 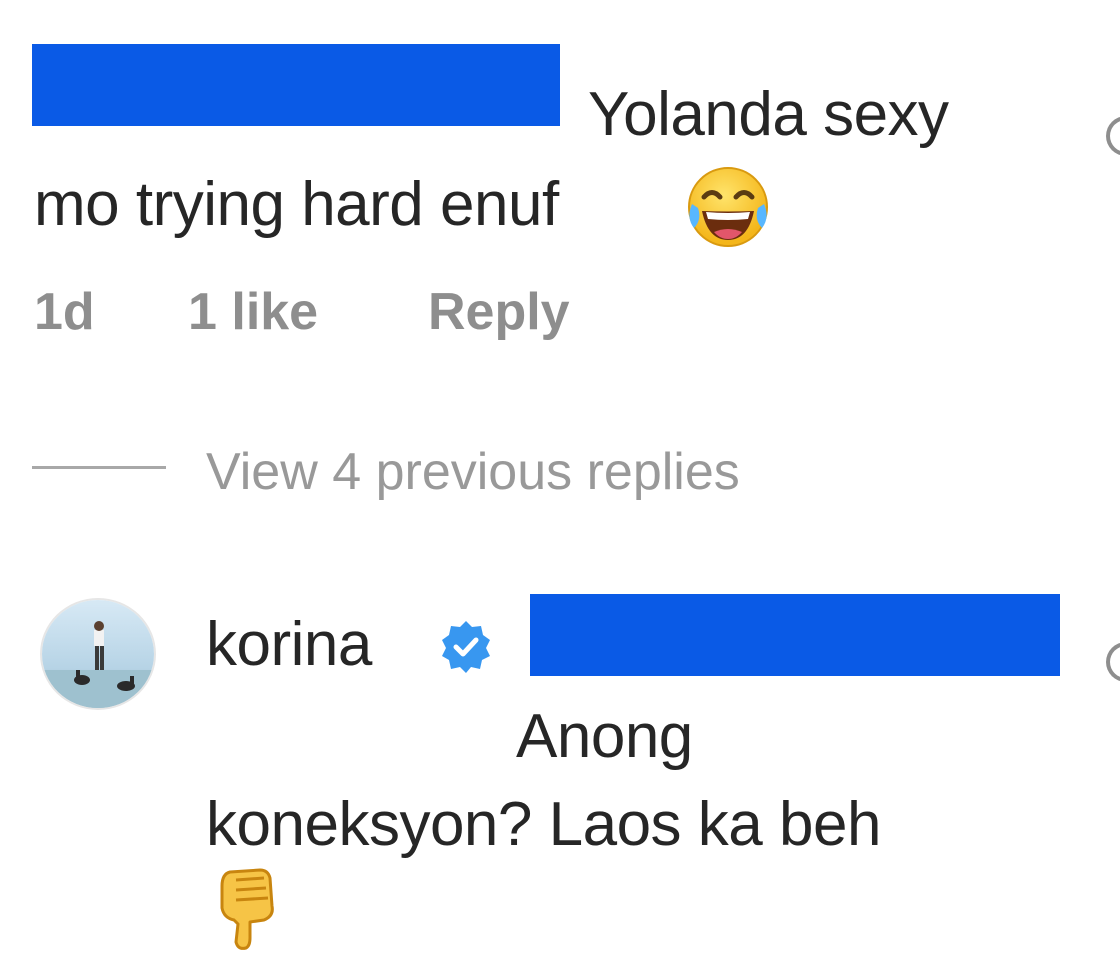 I want to click on tears-of-joy-emoji, so click(x=728, y=207).